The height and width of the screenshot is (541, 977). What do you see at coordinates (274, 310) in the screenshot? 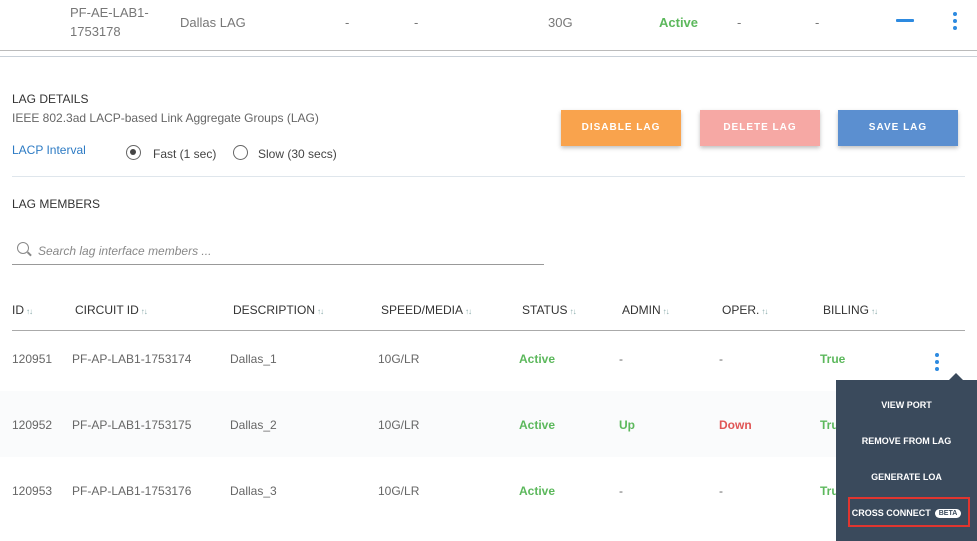
I see `header-description-label: DESCRIPTION` at bounding box center [274, 310].